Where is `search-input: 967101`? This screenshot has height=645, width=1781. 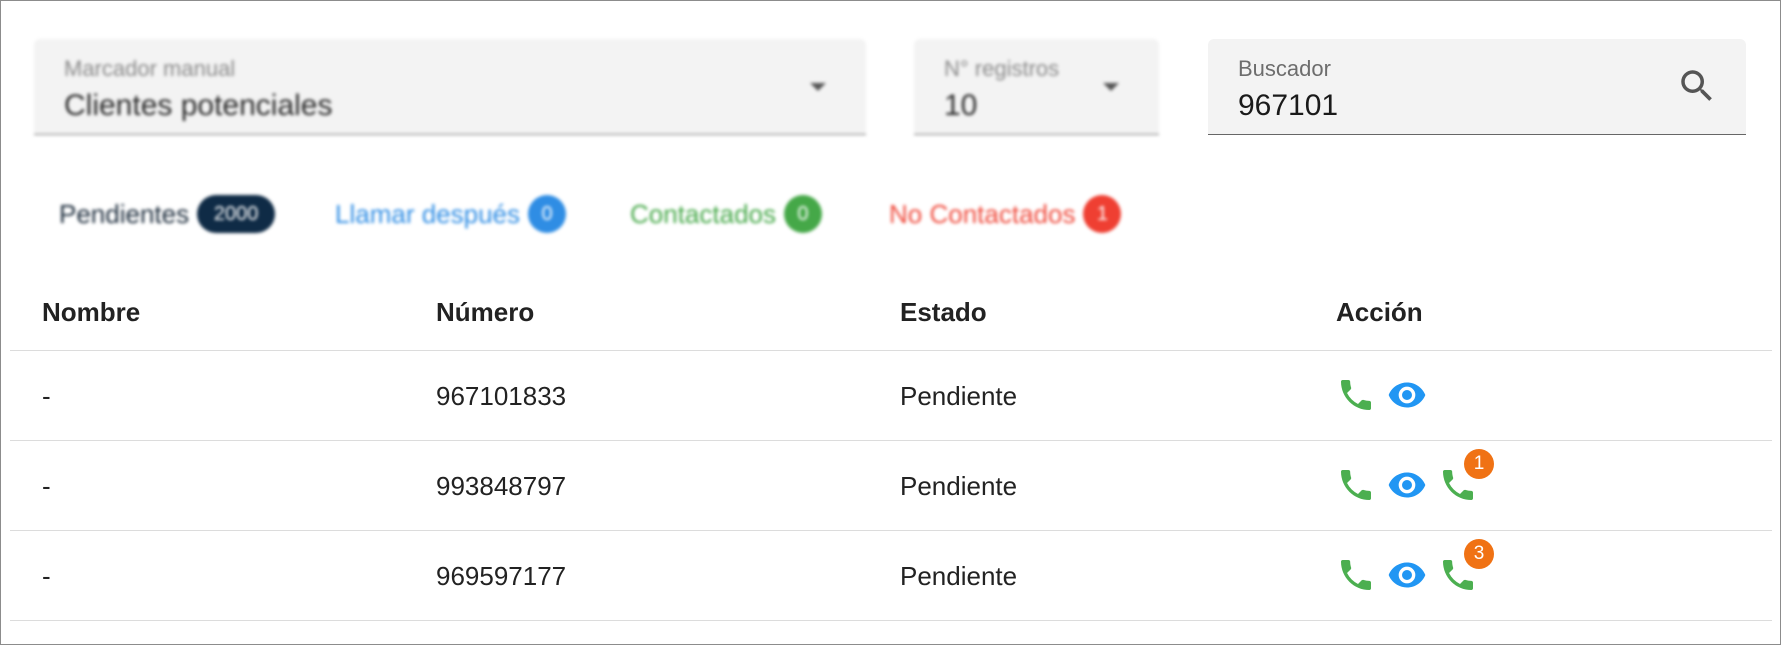
search-input: 967101 is located at coordinates (1288, 106).